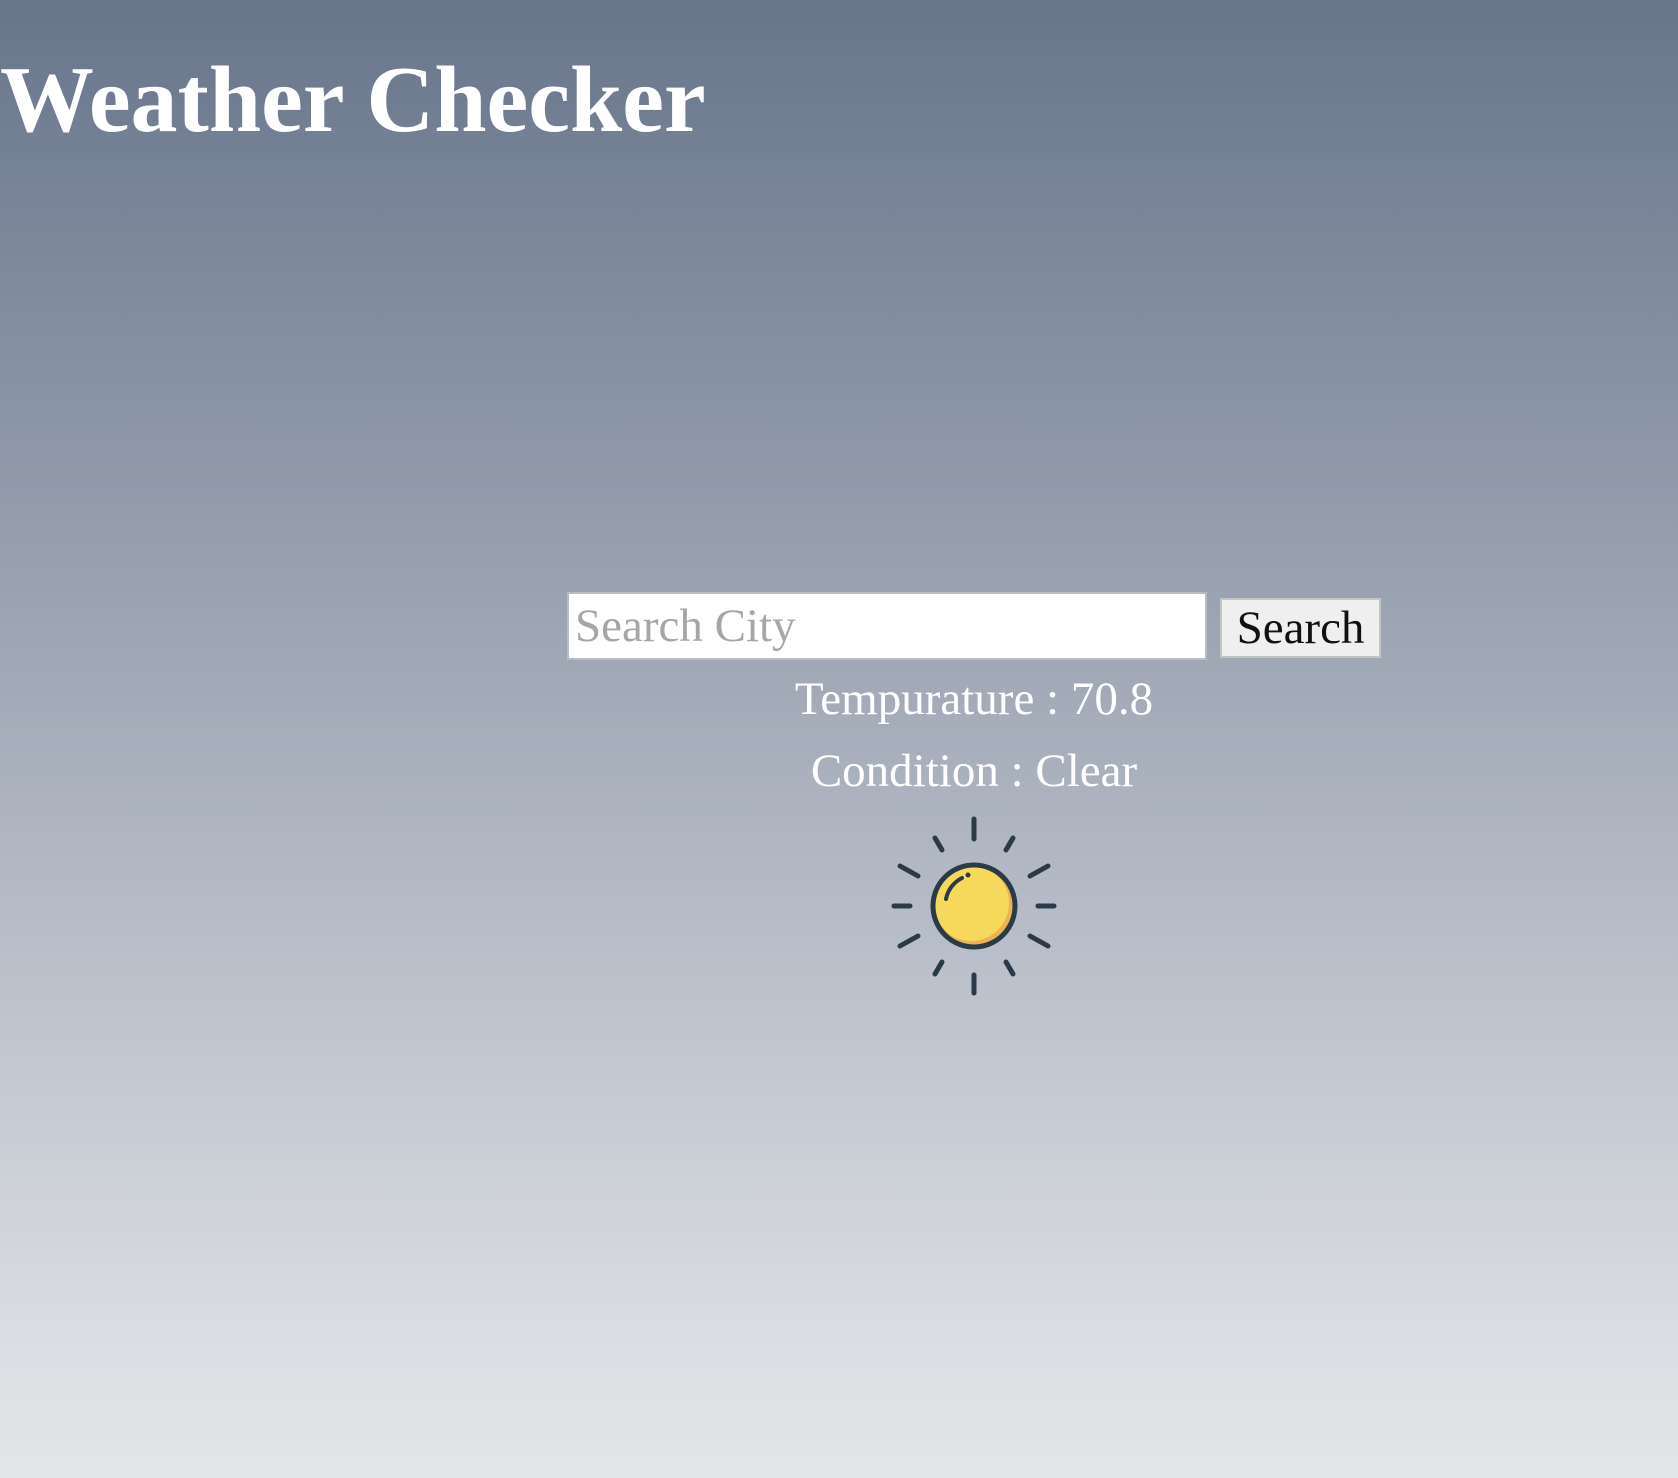  Describe the element at coordinates (968, 875) in the screenshot. I see `sun-highlight-dot` at that location.